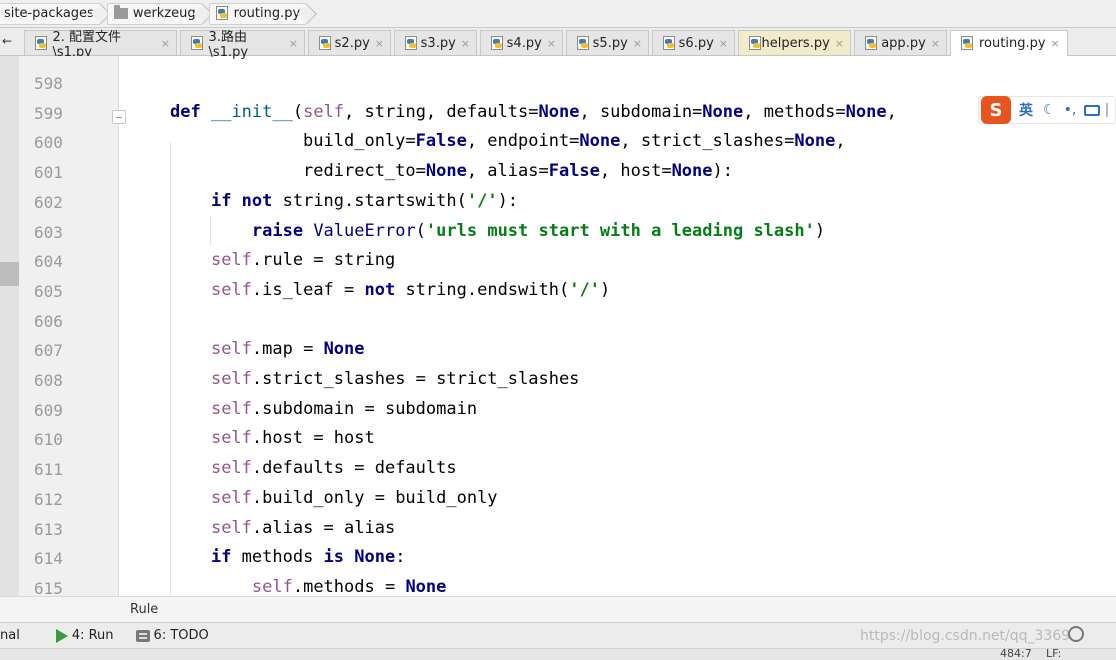  What do you see at coordinates (620, 230) in the screenshot?
I see `code-token: 'urls must start with a leading slash'` at bounding box center [620, 230].